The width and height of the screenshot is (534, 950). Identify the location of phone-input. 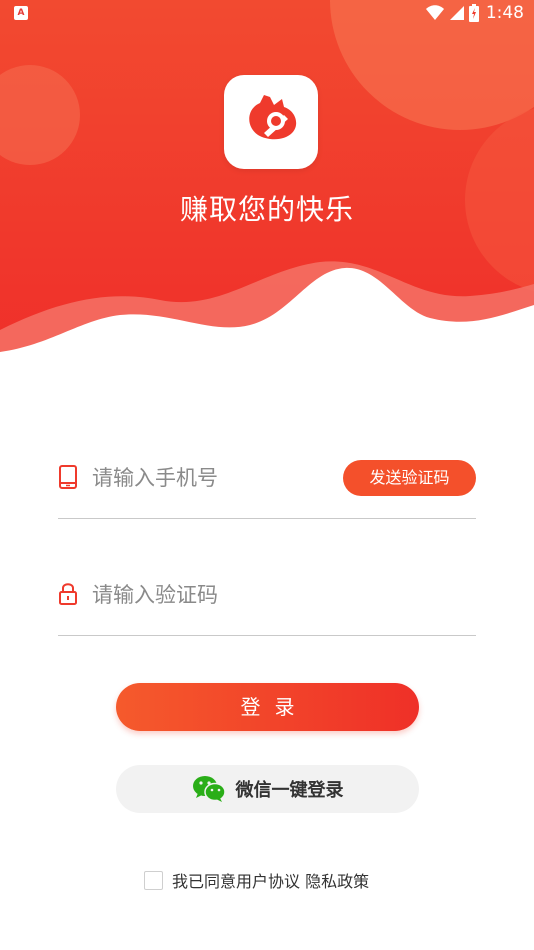
(212, 478).